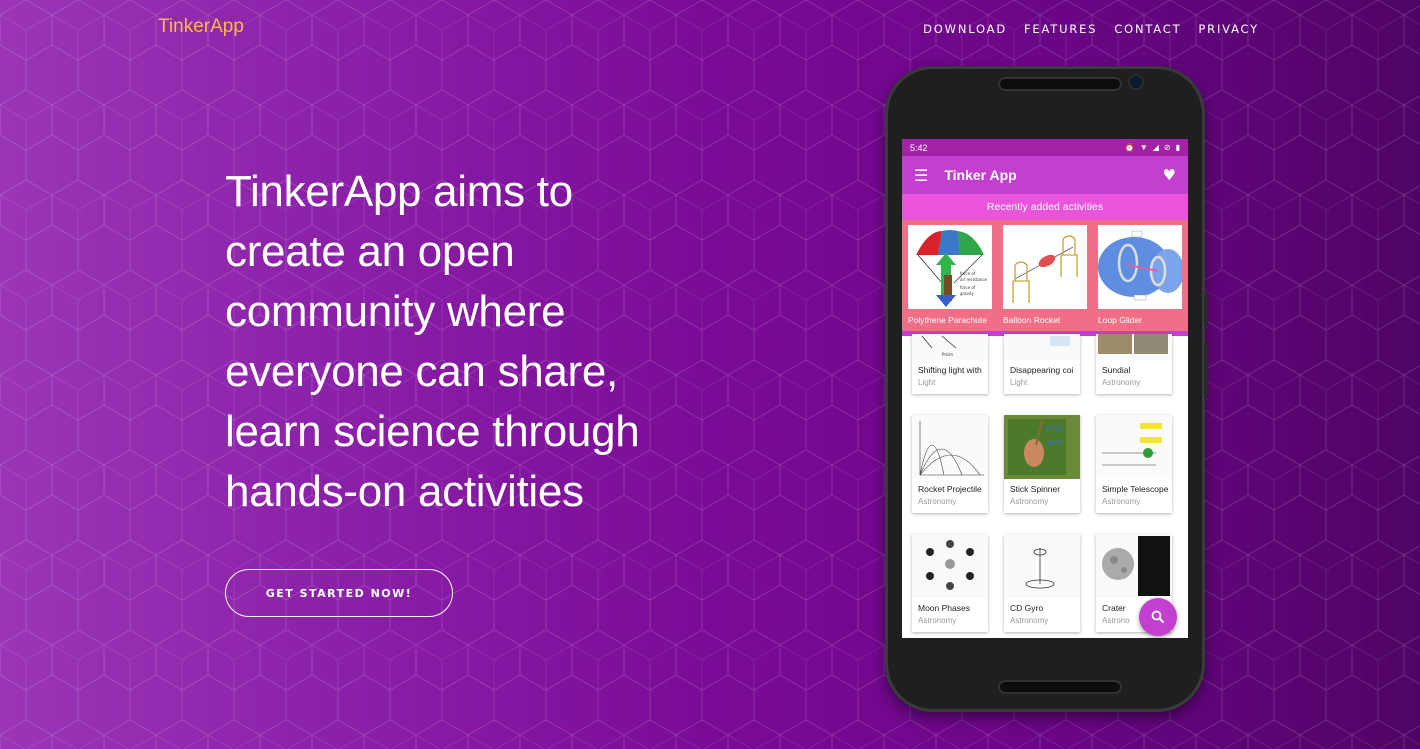  I want to click on recent-item-label: Balloon Rocket, so click(1032, 320).